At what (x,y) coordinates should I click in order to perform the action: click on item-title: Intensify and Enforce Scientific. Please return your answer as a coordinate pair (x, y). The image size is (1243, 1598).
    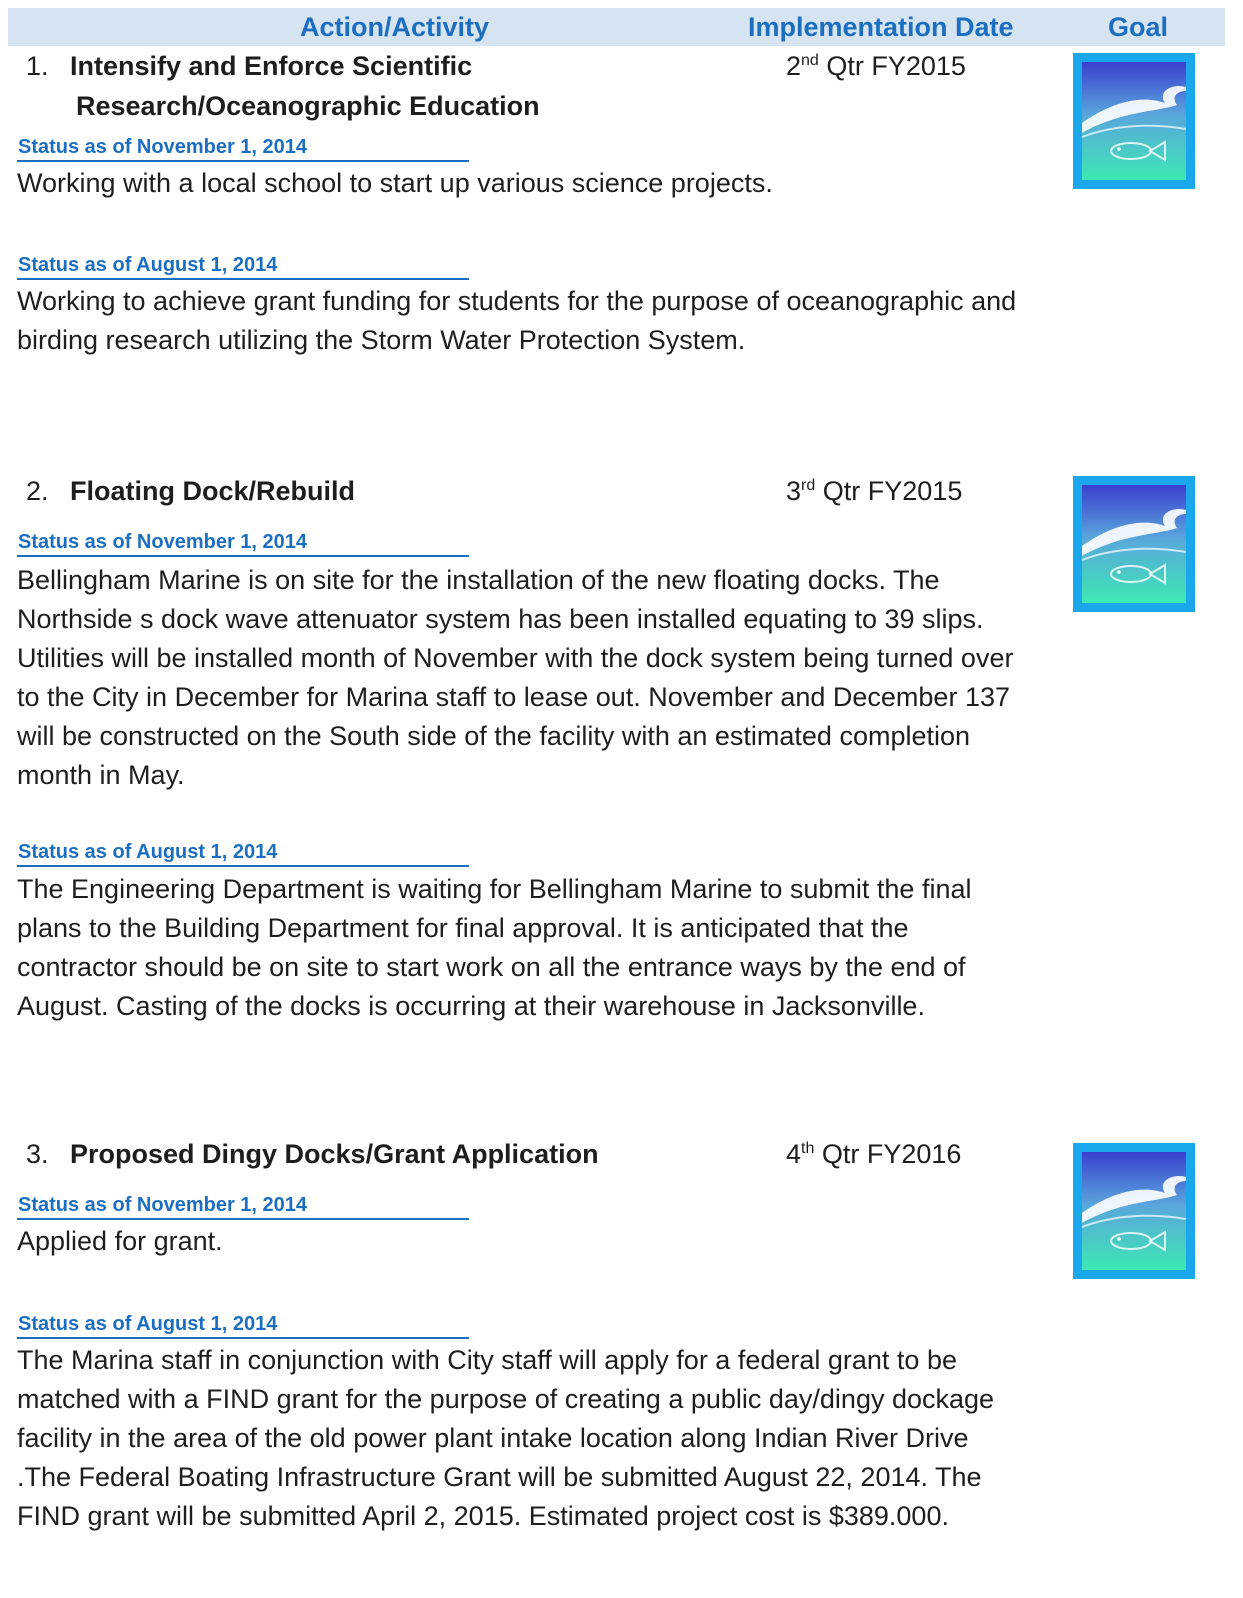
    Looking at the image, I should click on (271, 66).